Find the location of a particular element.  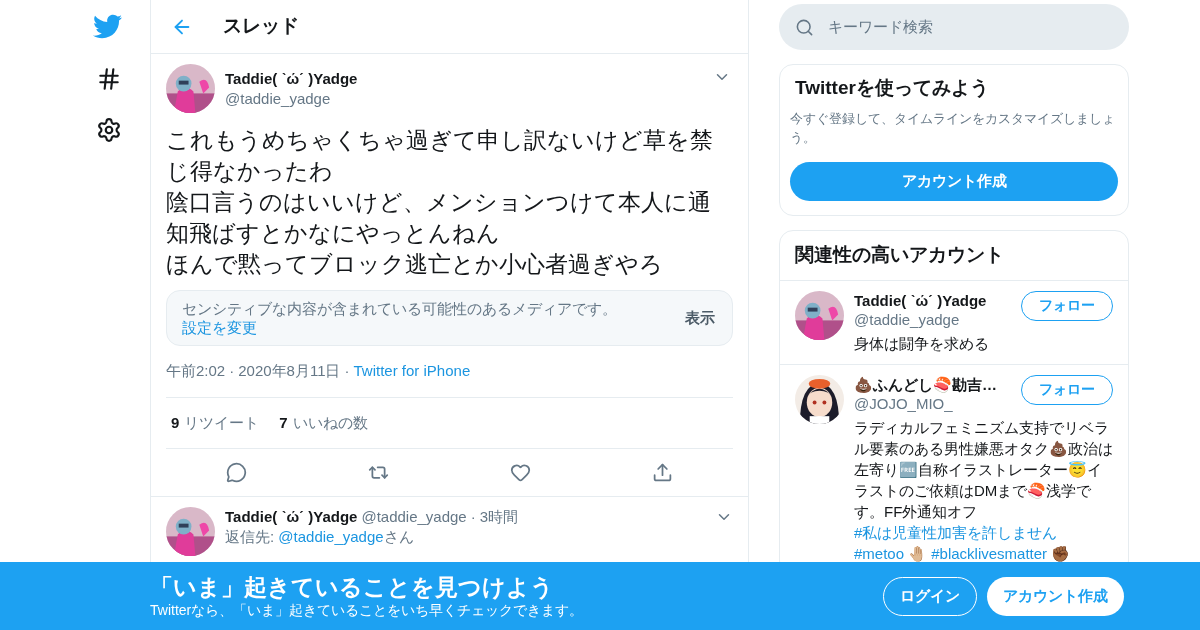

card-title: 関連性の高いアカウント is located at coordinates (954, 256).